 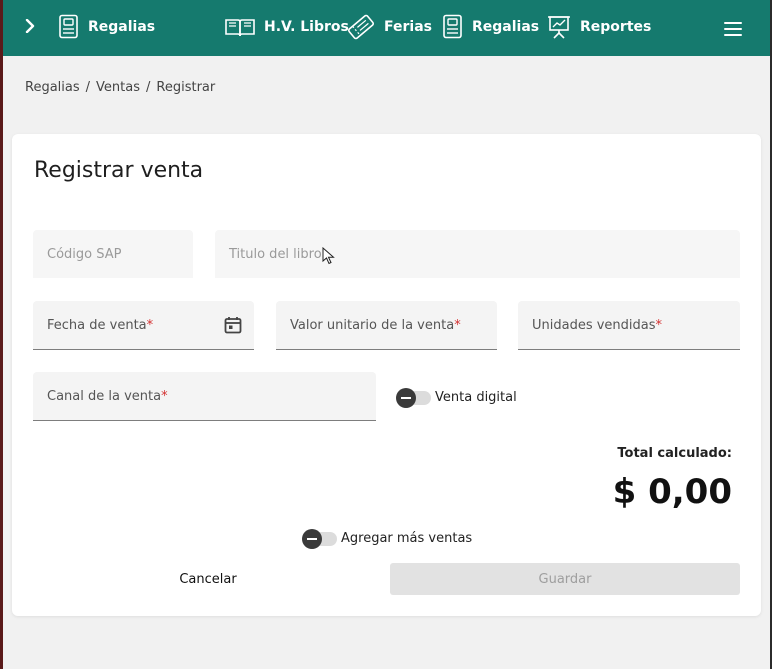 I want to click on valor-unitario-field: Valor unitario de la venta *, so click(x=386, y=325).